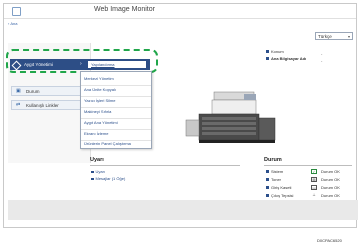 This screenshot has height=245, width=358. Describe the element at coordinates (303, 195) in the screenshot. I see `status-row-output-tray: Çıkış Tepsisi ⊥ Durum OK` at that location.